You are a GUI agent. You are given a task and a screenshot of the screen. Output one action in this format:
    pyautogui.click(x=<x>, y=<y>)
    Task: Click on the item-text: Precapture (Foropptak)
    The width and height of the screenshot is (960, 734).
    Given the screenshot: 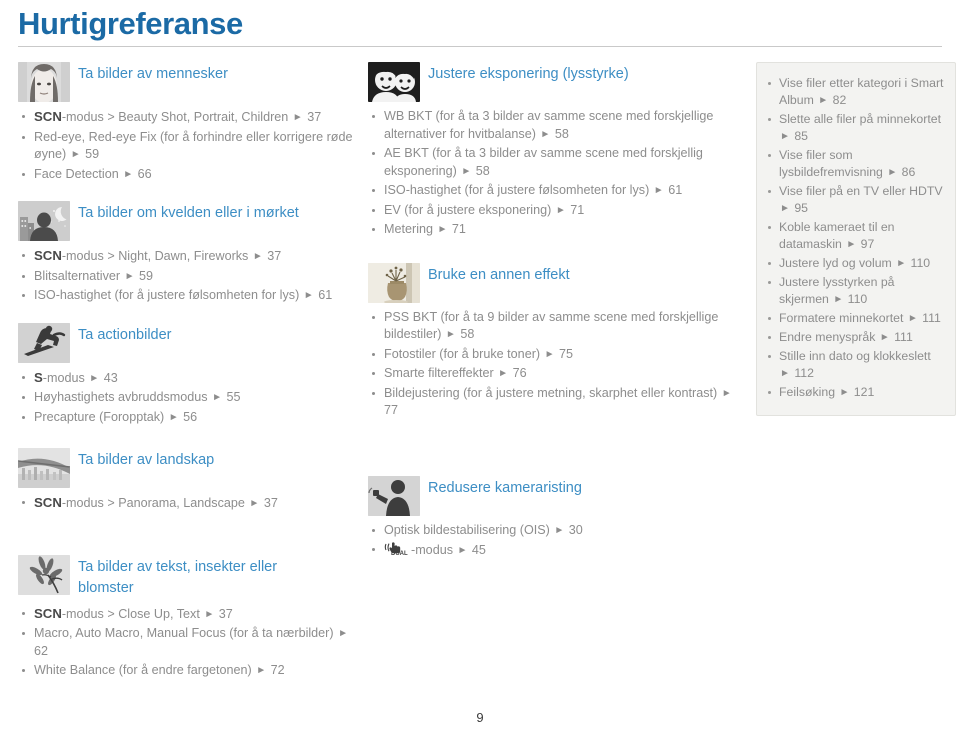 What is the action you would take?
    pyautogui.click(x=99, y=416)
    